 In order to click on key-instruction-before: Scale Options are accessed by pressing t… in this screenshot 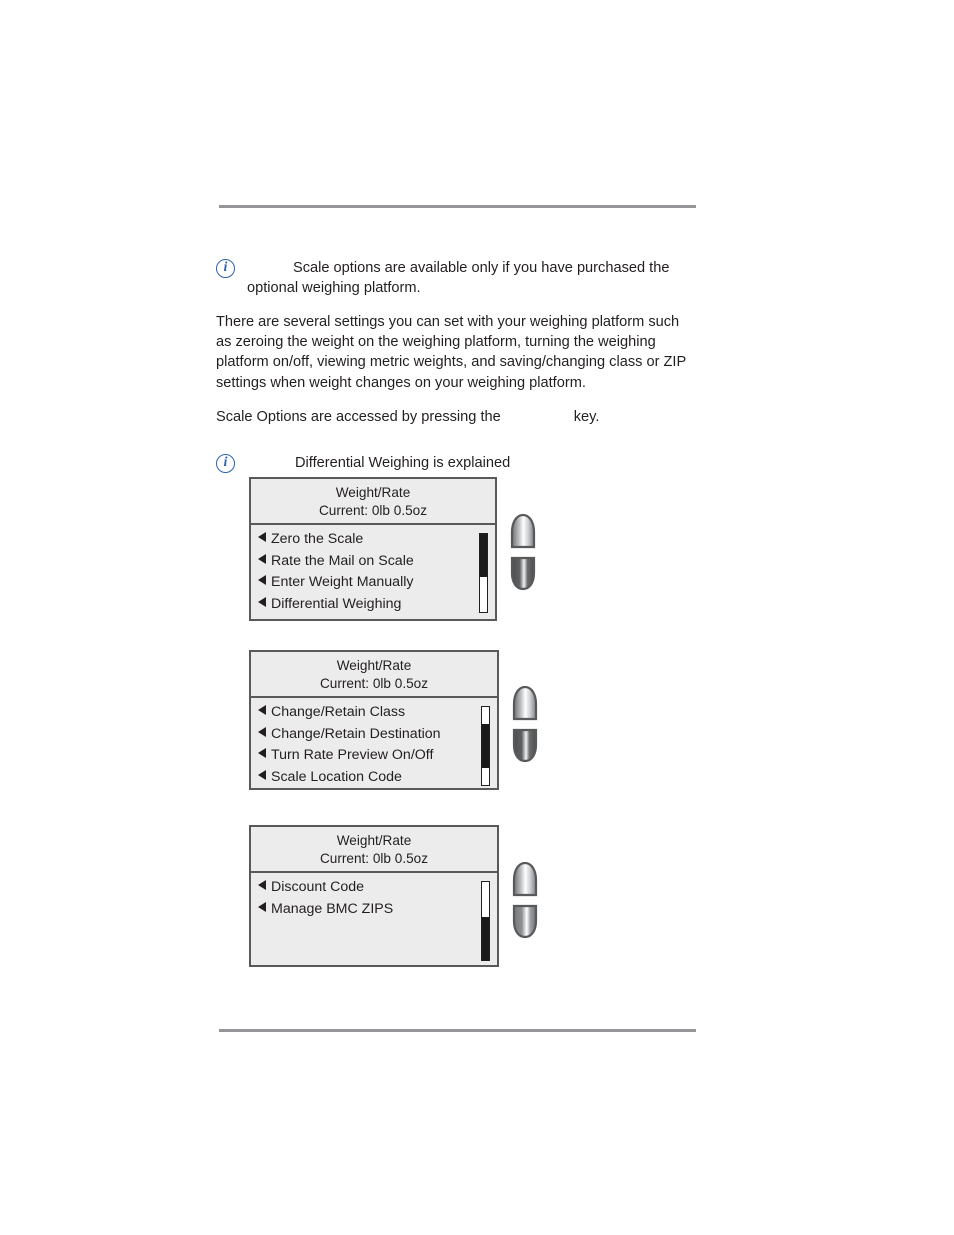, I will do `click(358, 416)`.